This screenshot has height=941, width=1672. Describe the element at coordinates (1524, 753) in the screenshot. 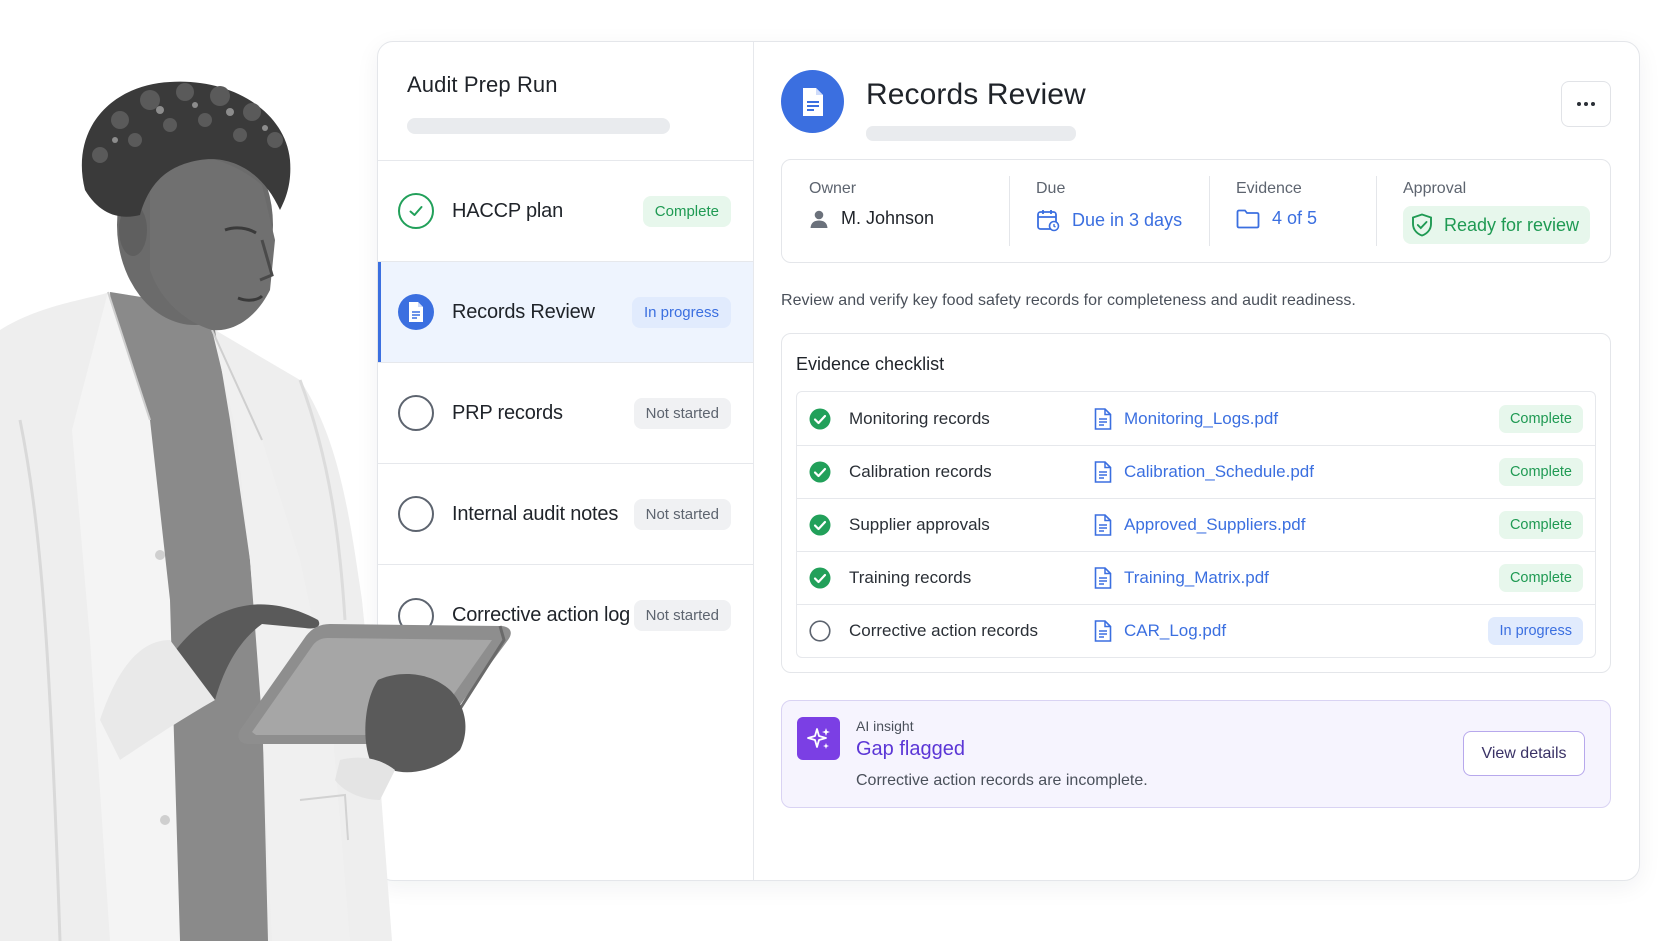

I see `view-details-button: View details` at that location.